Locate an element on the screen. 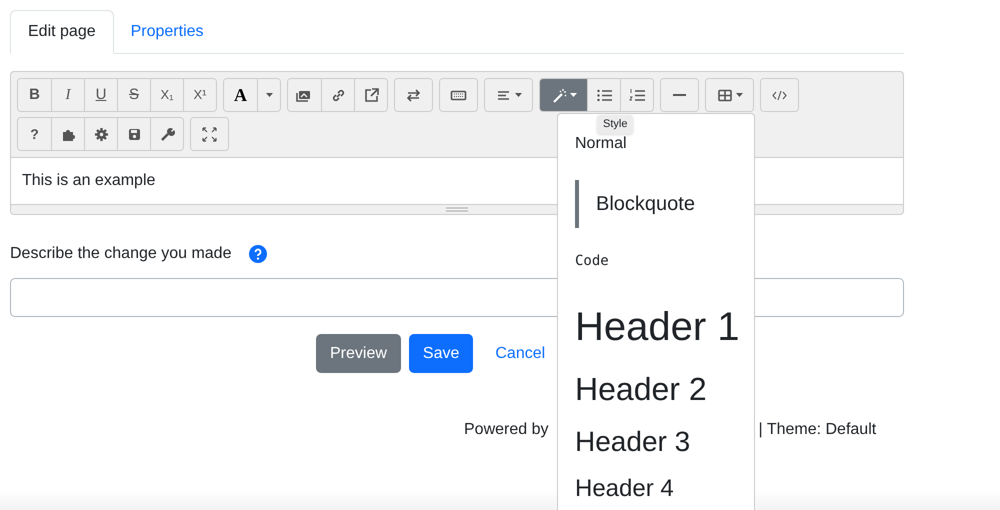  tooltip: Style is located at coordinates (615, 124).